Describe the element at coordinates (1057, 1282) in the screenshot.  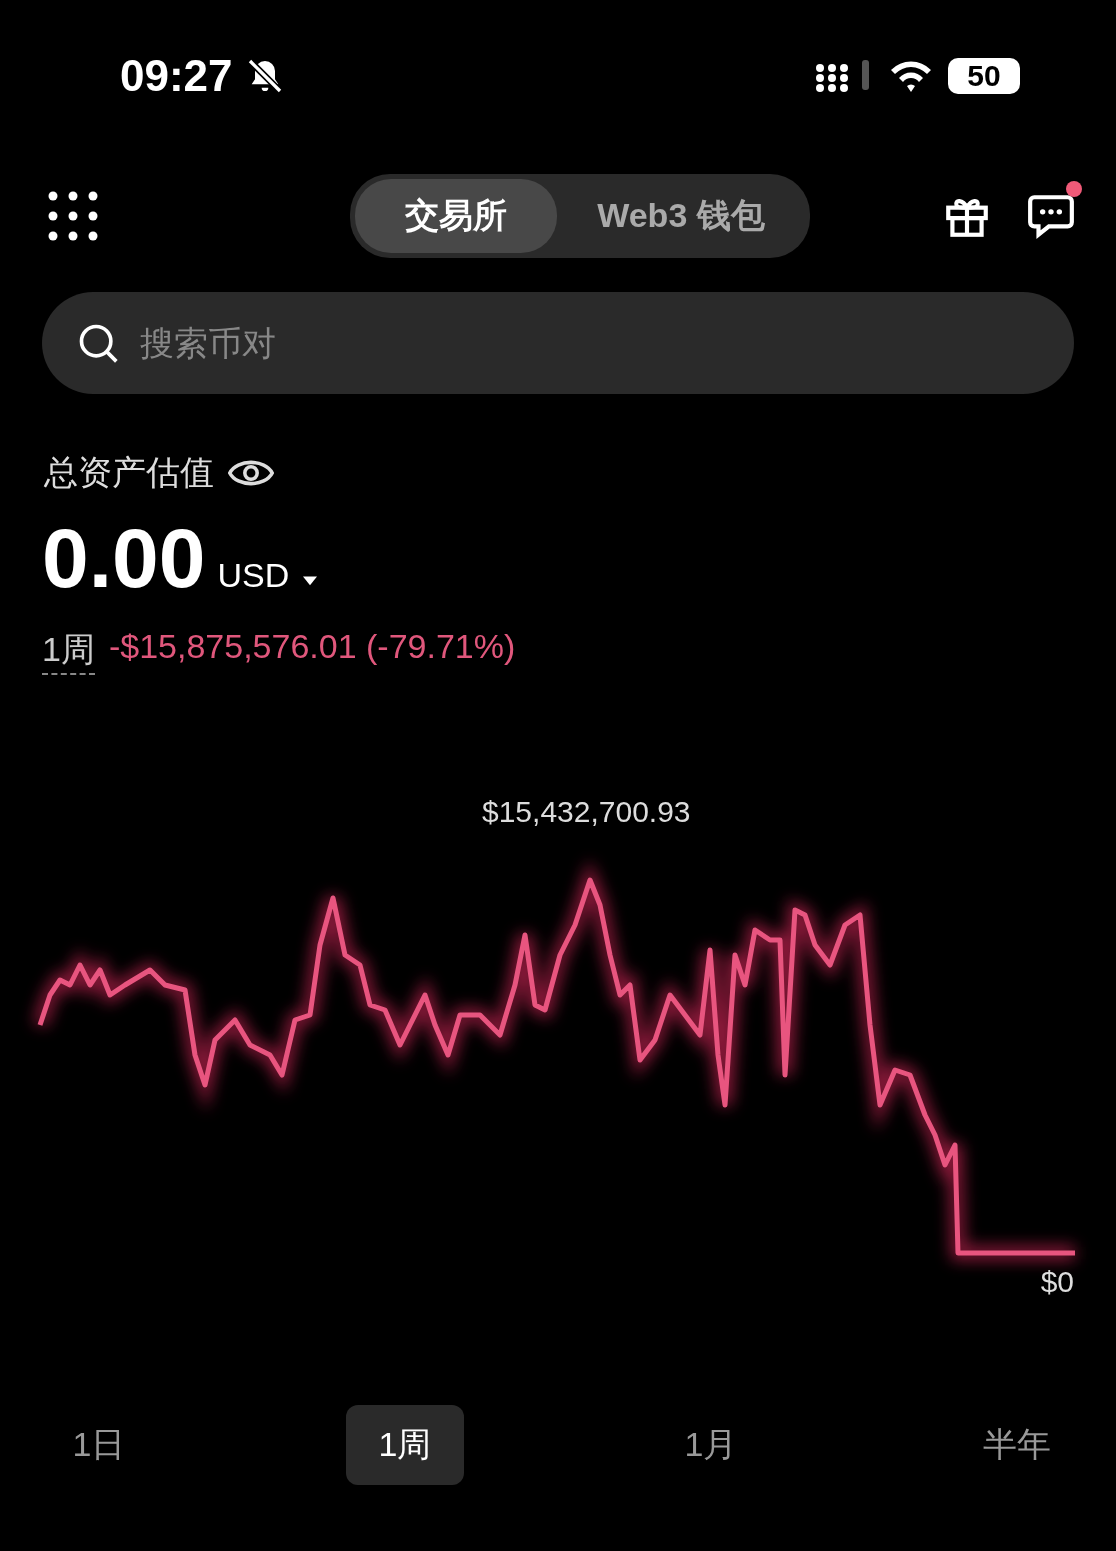
I see `low-price-label: $0` at that location.